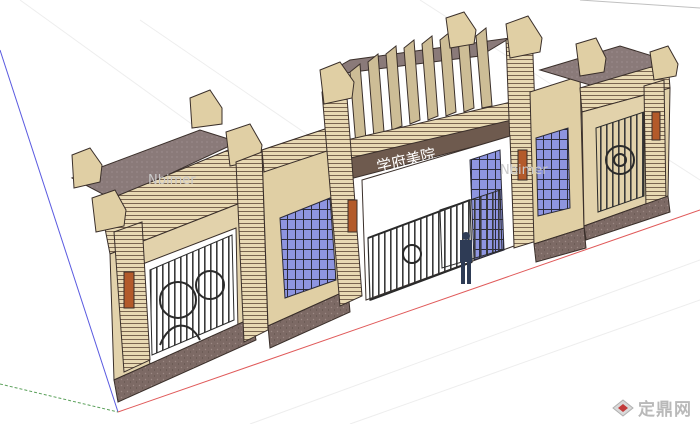  I want to click on site-watermark: 定鼎网, so click(652, 407).